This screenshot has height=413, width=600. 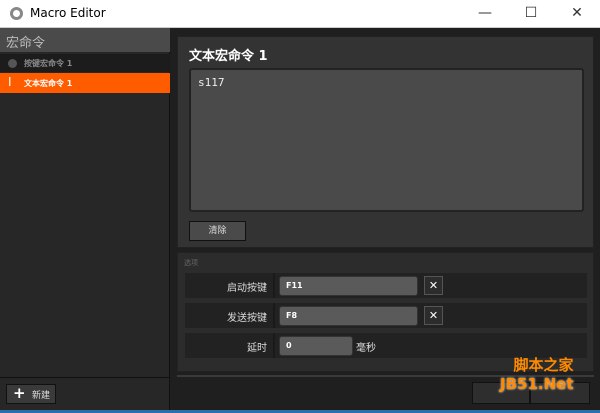 I want to click on new-macro-button: + 新建, so click(x=31, y=394).